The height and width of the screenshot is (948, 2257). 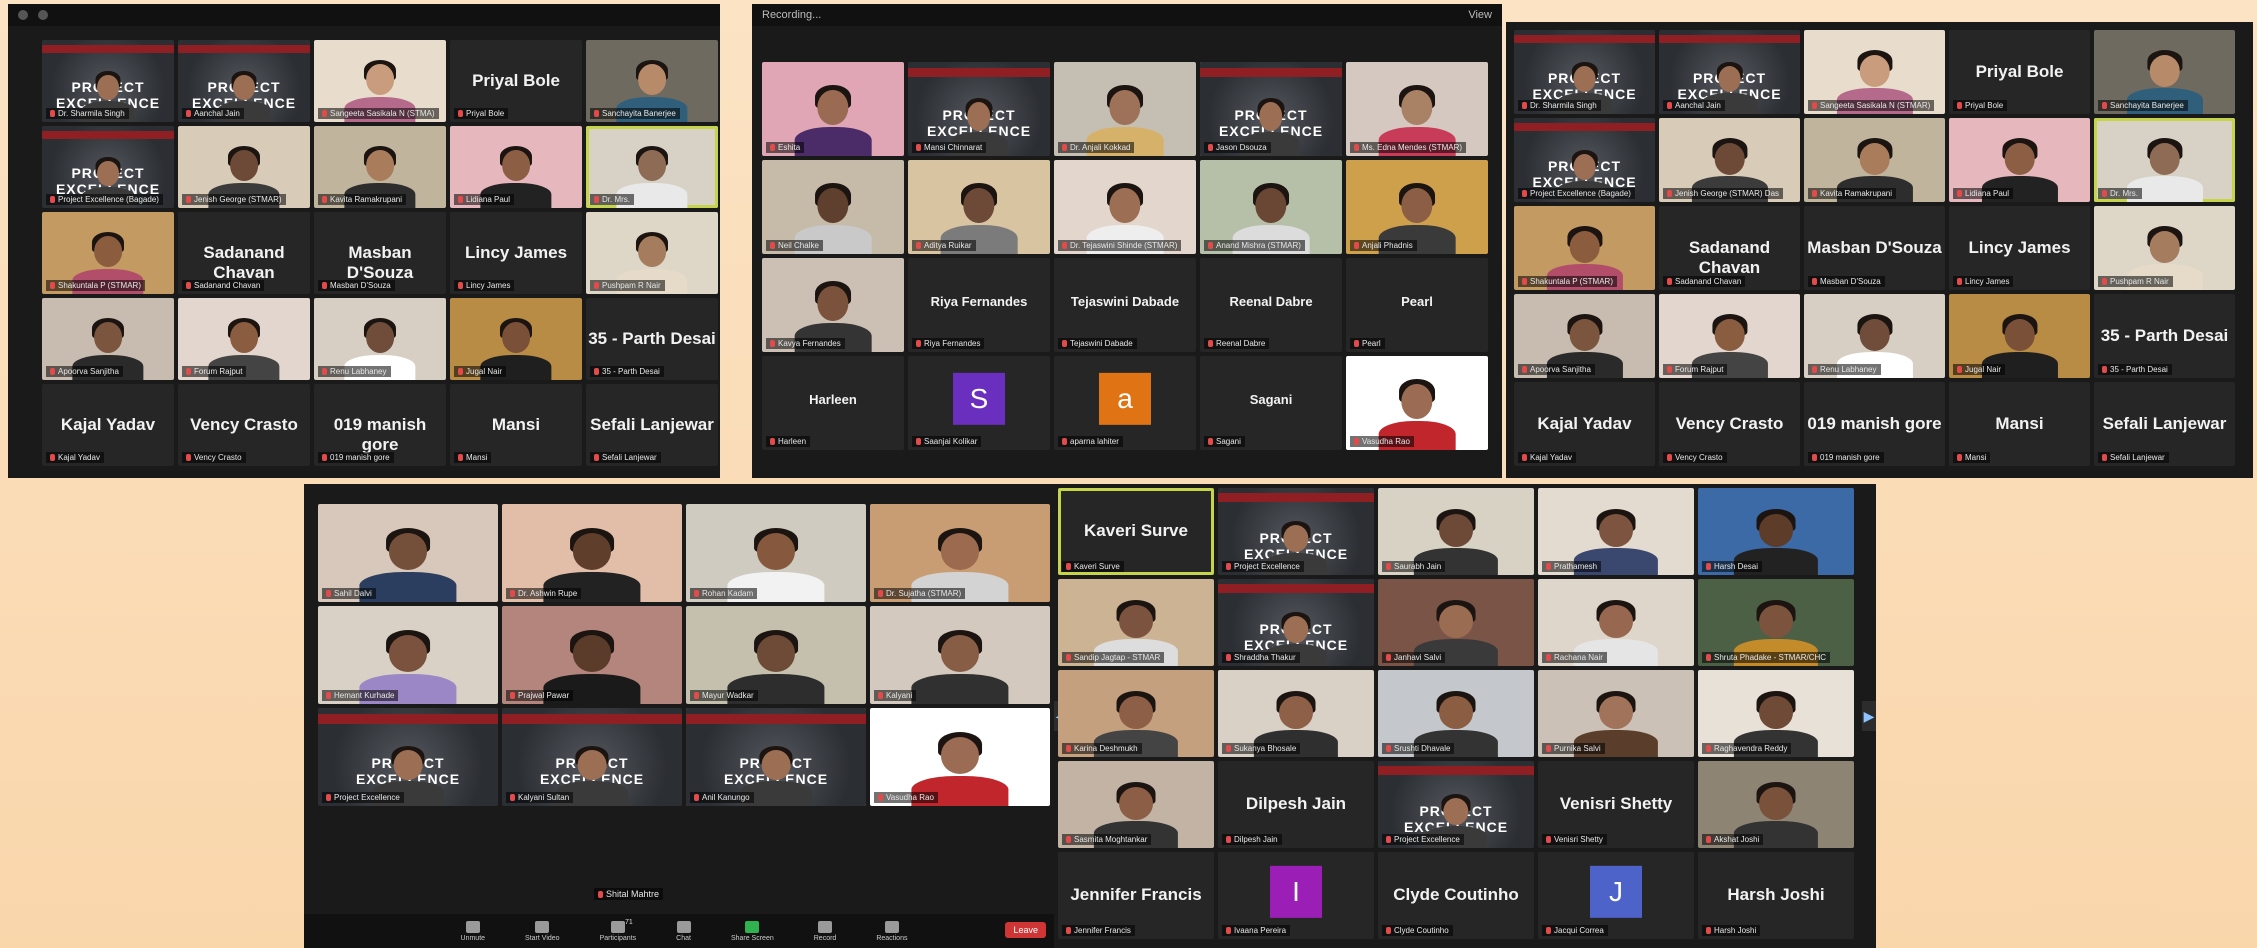 I want to click on participant-tile: Harsh Desai, so click(x=1776, y=531).